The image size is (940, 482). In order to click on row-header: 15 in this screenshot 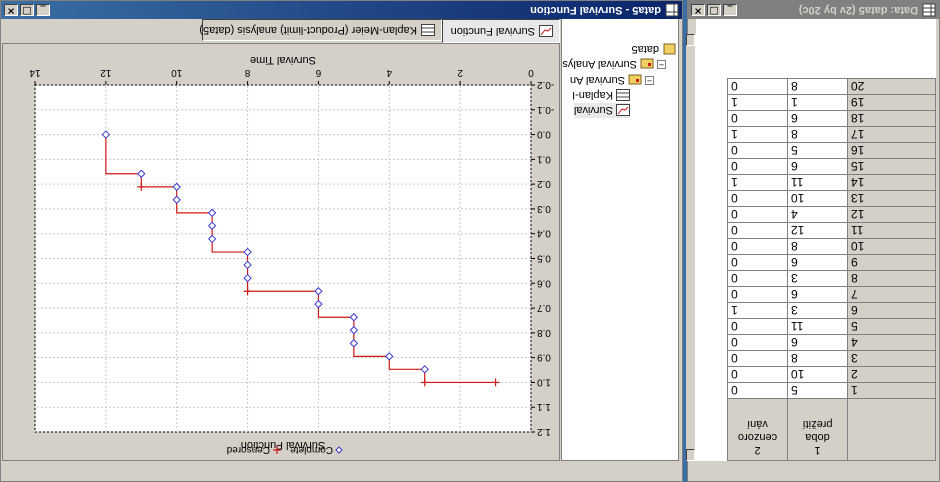, I will do `click(891, 166)`.